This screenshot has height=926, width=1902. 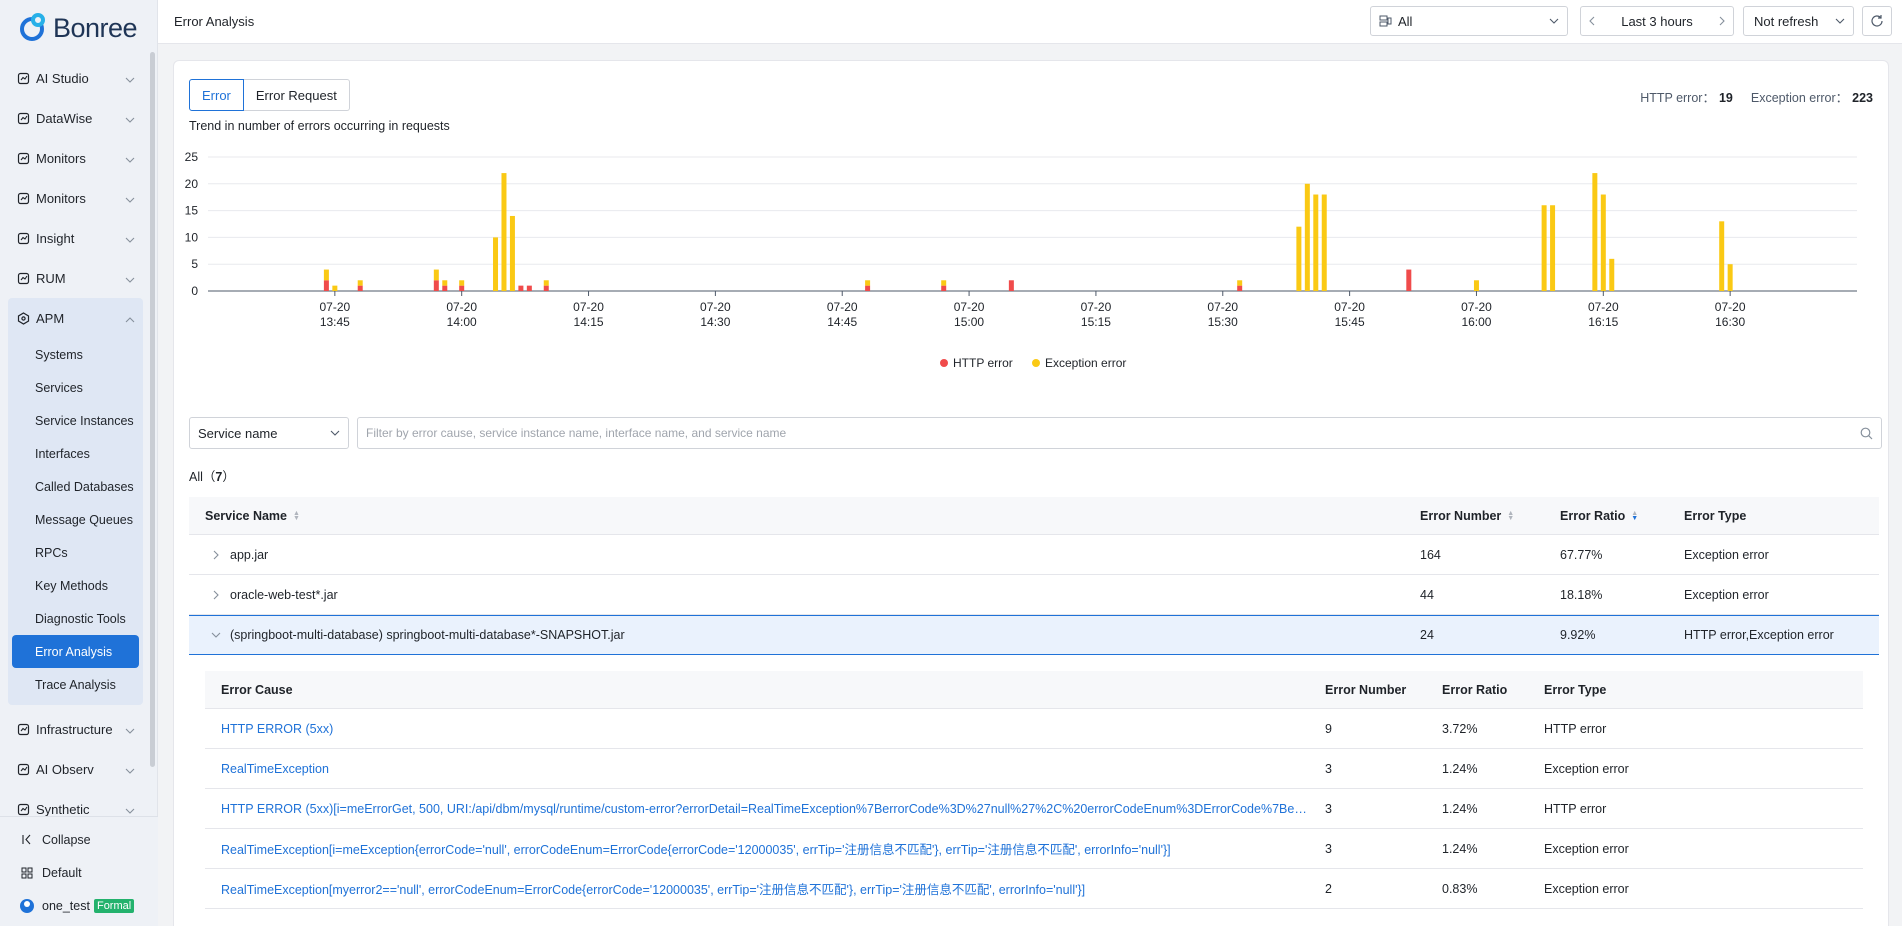 What do you see at coordinates (75, 387) in the screenshot?
I see `sidebar-item-services: Services` at bounding box center [75, 387].